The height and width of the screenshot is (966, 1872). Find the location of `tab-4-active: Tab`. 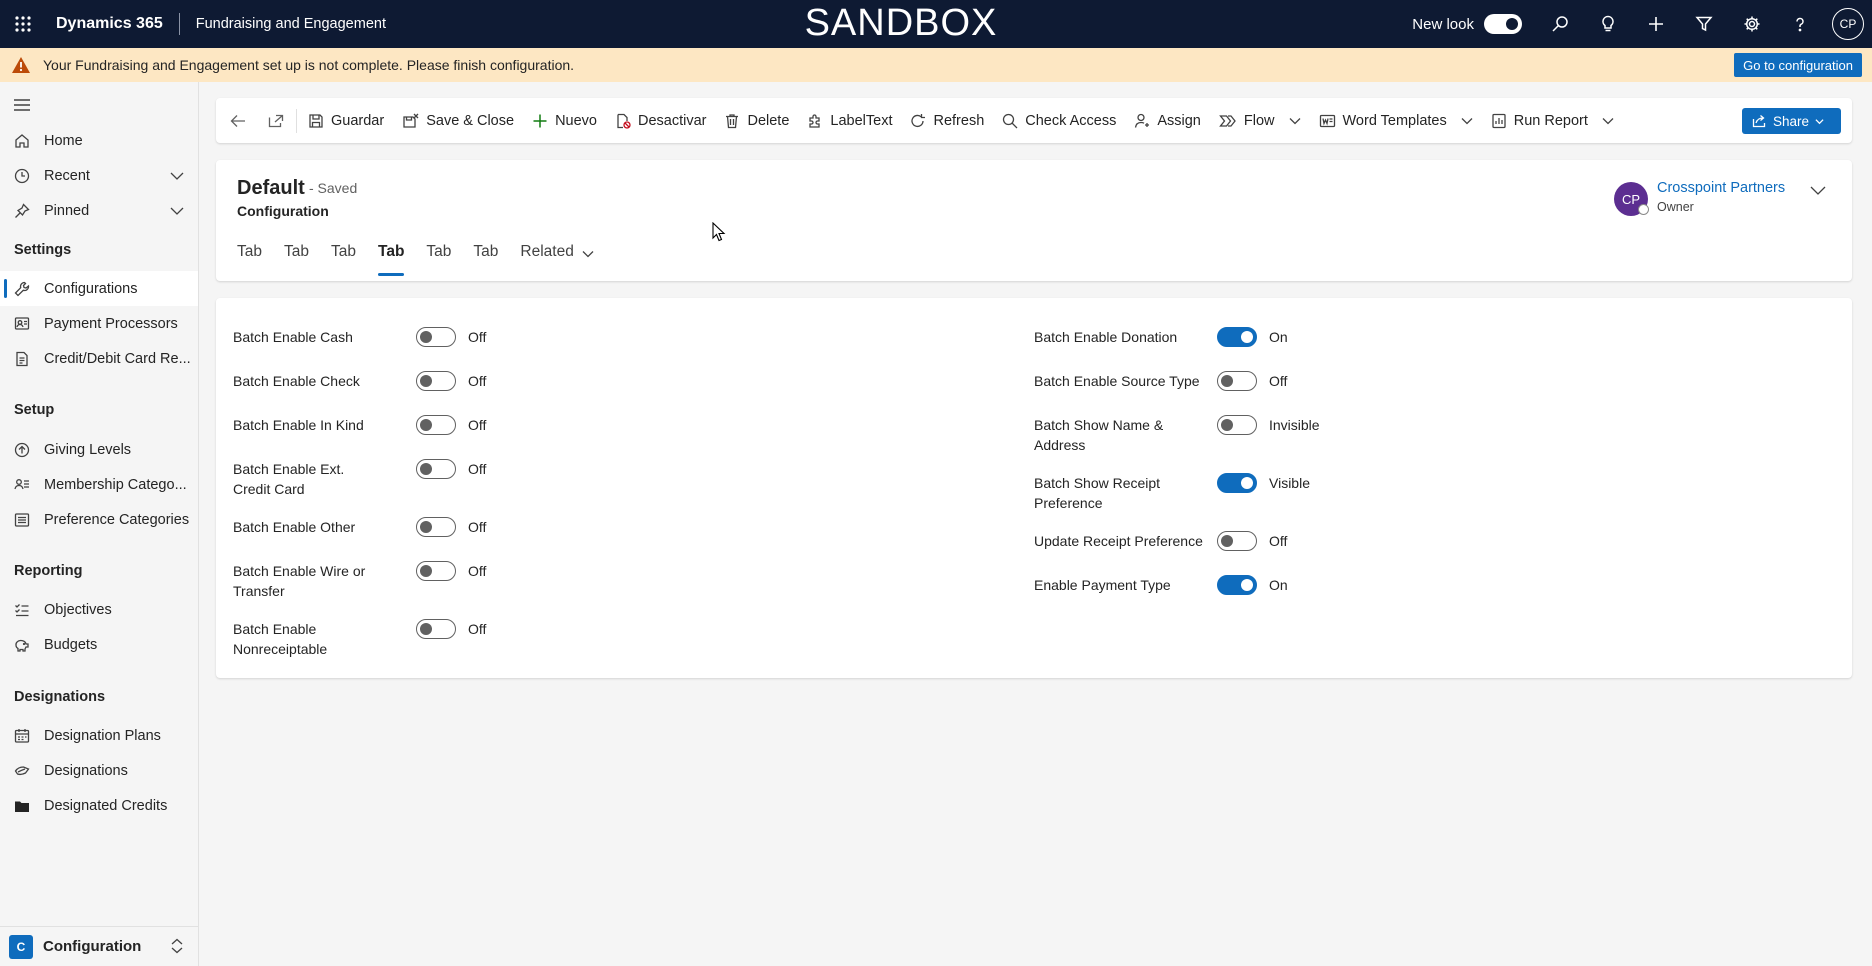

tab-4-active: Tab is located at coordinates (391, 259).